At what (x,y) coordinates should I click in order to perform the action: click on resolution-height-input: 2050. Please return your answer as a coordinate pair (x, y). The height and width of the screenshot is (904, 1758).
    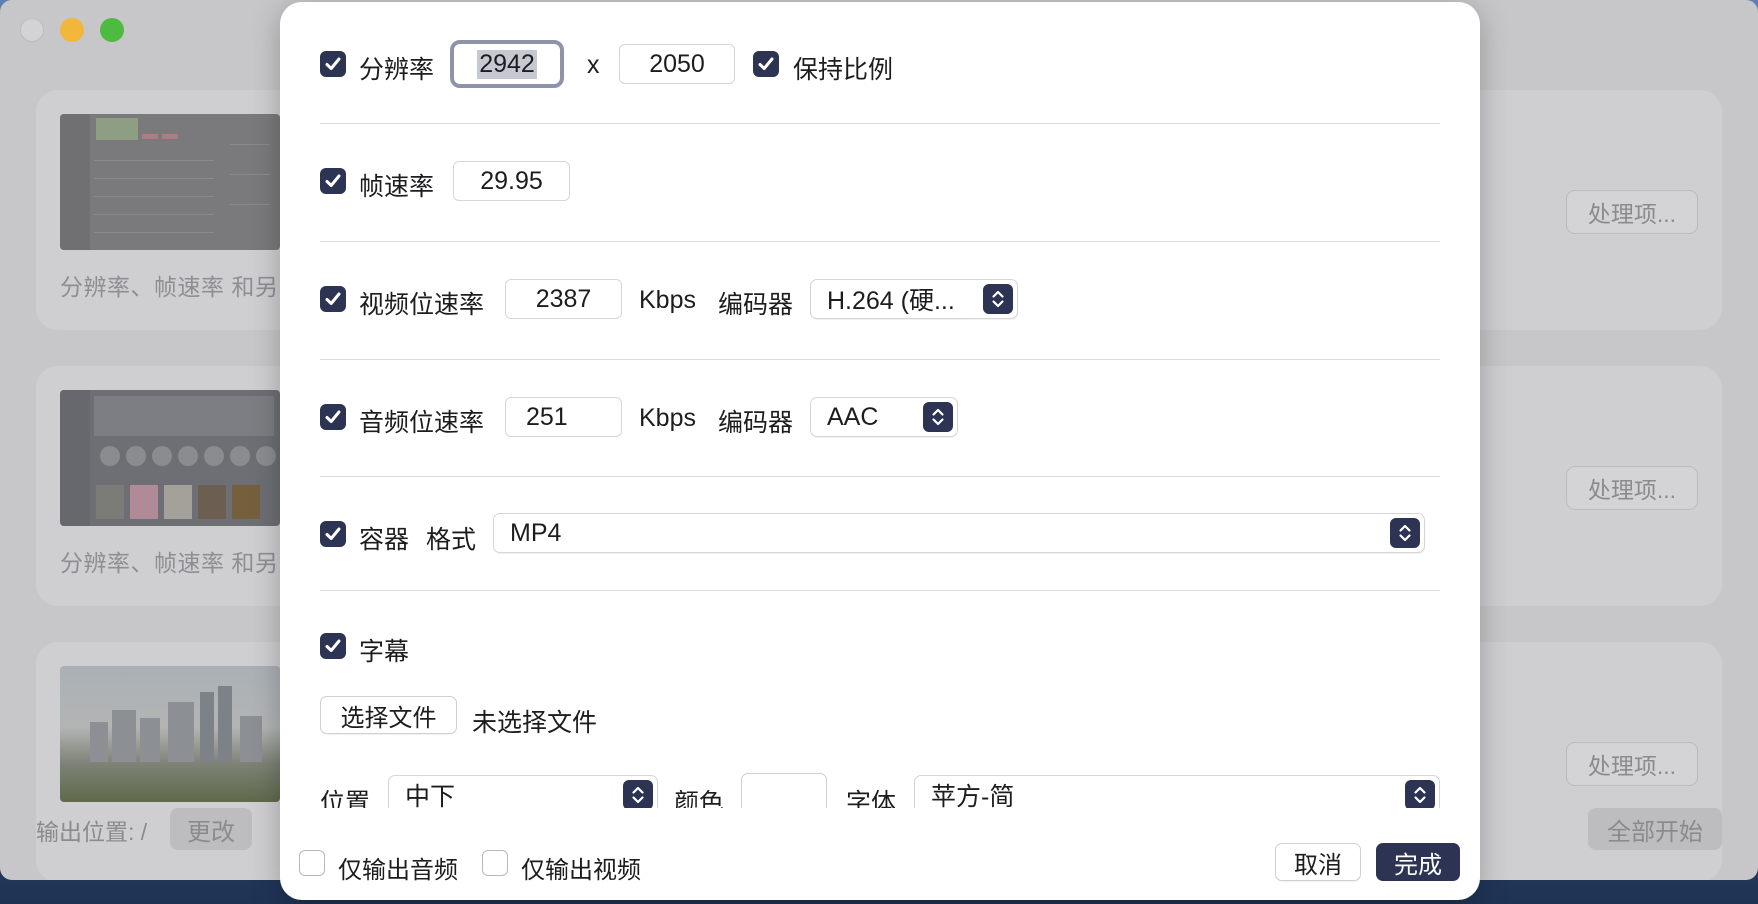
    Looking at the image, I should click on (677, 64).